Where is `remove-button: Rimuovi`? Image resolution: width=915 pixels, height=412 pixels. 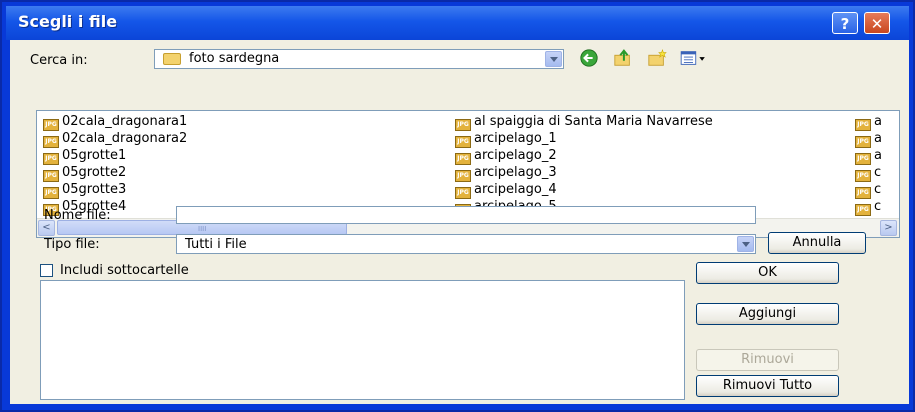
remove-button: Rimuovi is located at coordinates (767, 360).